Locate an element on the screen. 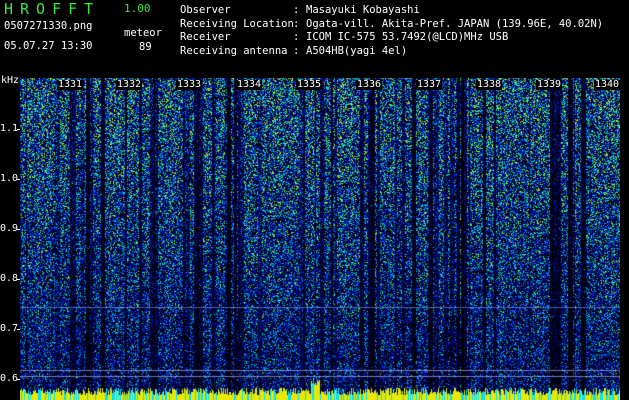  info-key: Receiving antenna is located at coordinates (234, 50).